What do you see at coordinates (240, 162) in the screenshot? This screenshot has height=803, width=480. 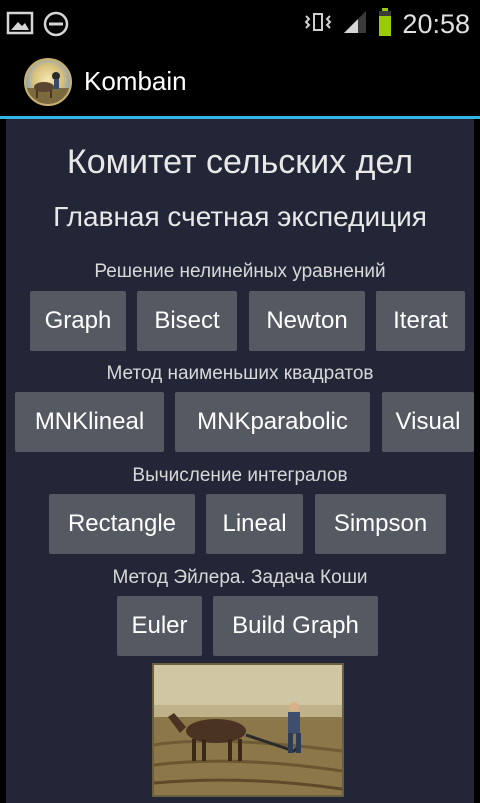 I see `page-title: Комитет сельских дел` at bounding box center [240, 162].